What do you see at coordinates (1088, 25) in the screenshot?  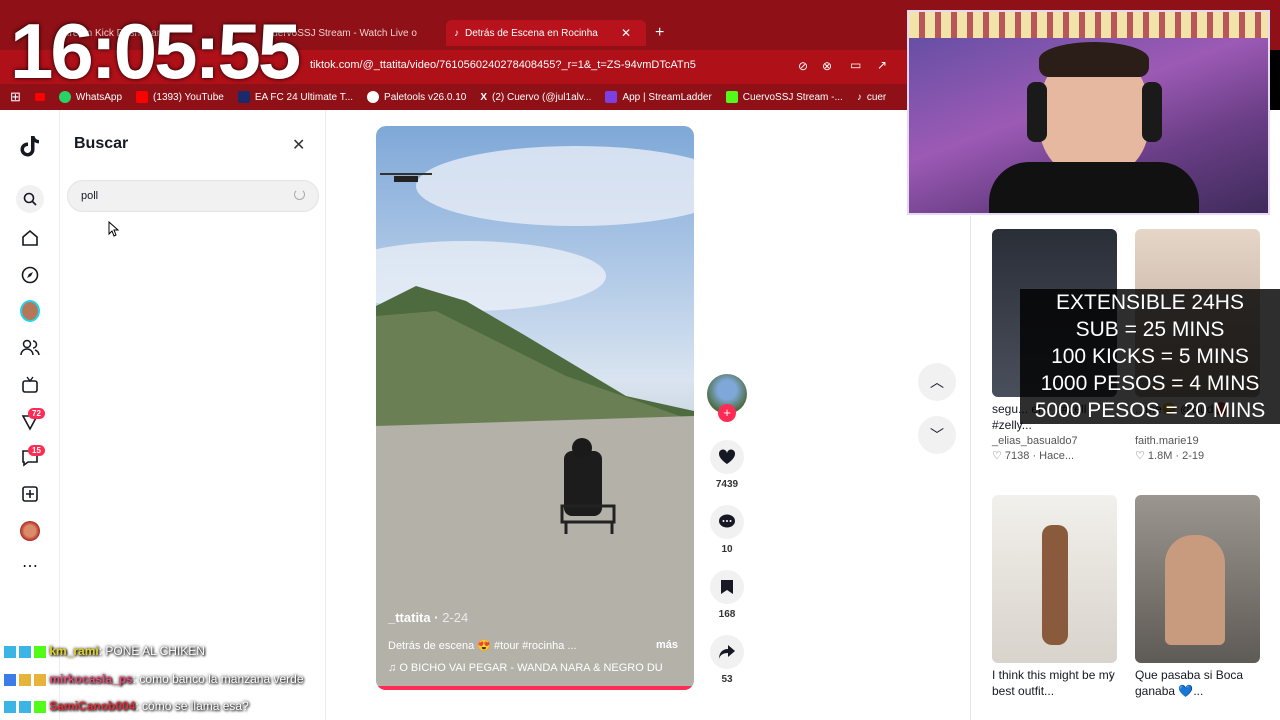 I see `light-strip` at bounding box center [1088, 25].